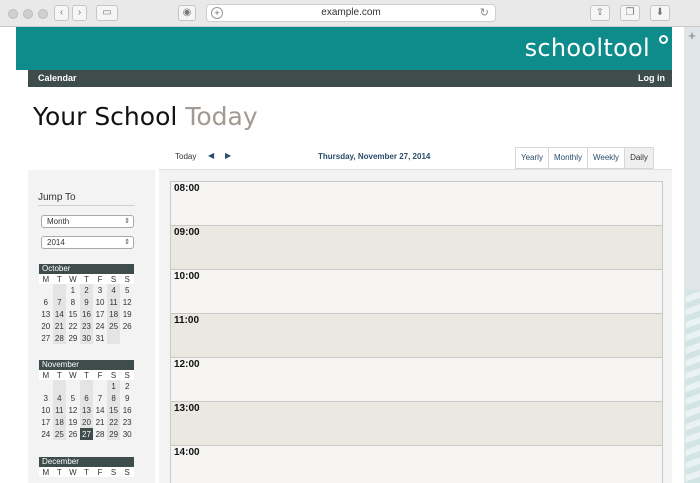 The height and width of the screenshot is (483, 700). I want to click on hour-slot: 08:00, so click(416, 204).